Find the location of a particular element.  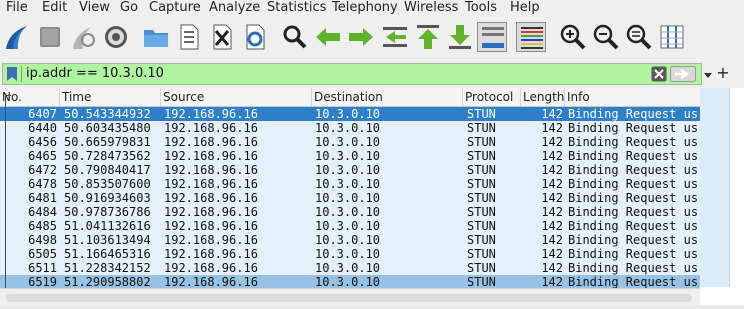

find-icon is located at coordinates (295, 37).